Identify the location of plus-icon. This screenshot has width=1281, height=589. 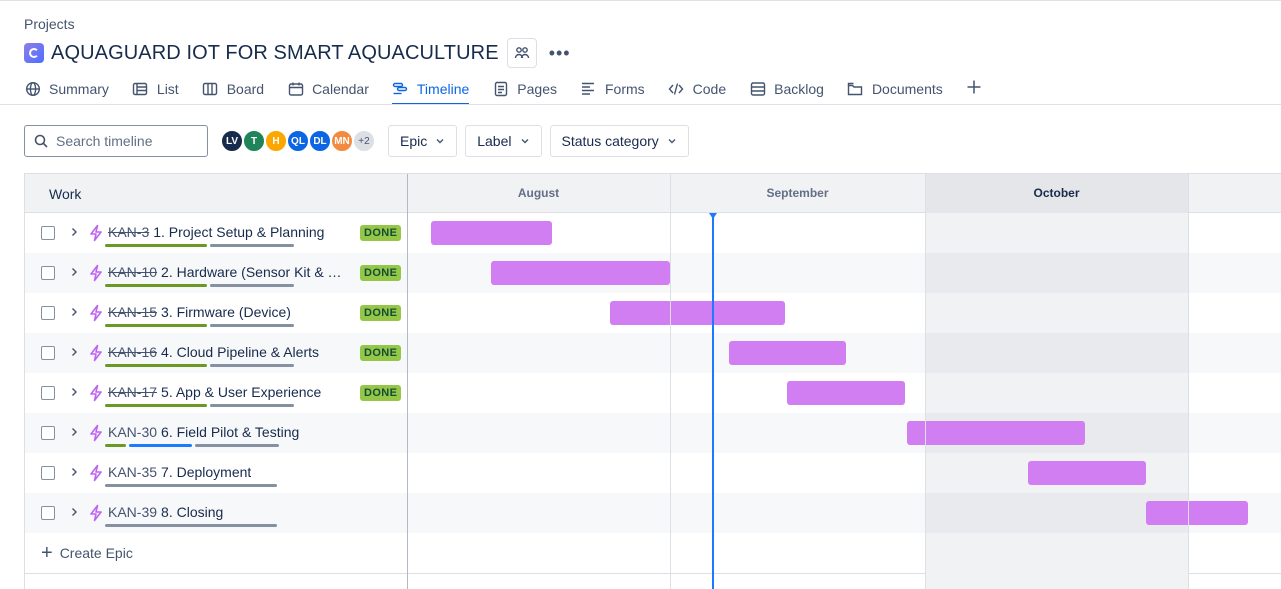
(974, 86).